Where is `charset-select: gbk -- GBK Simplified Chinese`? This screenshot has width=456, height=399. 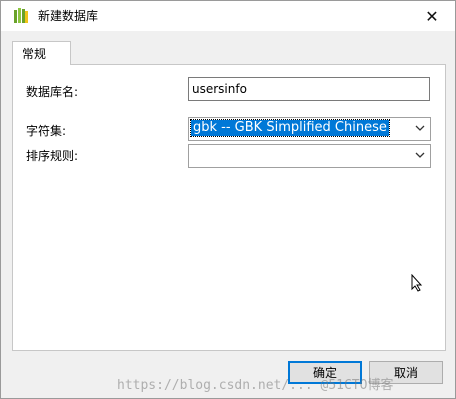
charset-select: gbk -- GBK Simplified Chinese is located at coordinates (309, 129).